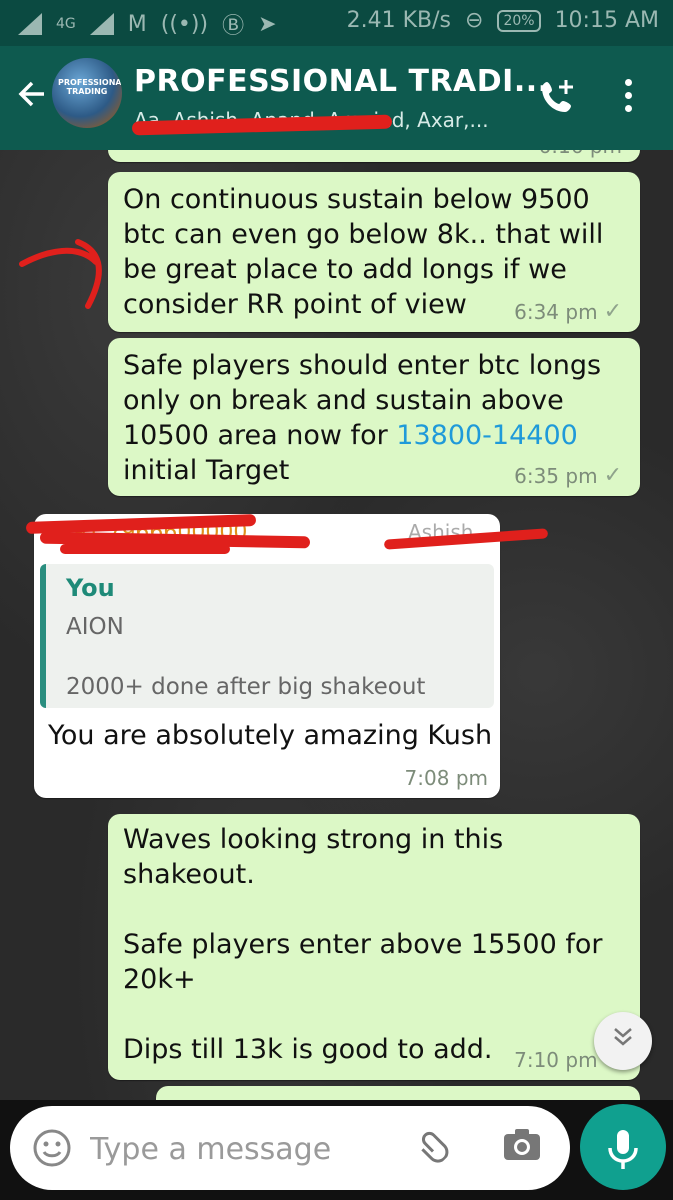 The width and height of the screenshot is (673, 1200). I want to click on quote-line-1: AION, so click(95, 627).